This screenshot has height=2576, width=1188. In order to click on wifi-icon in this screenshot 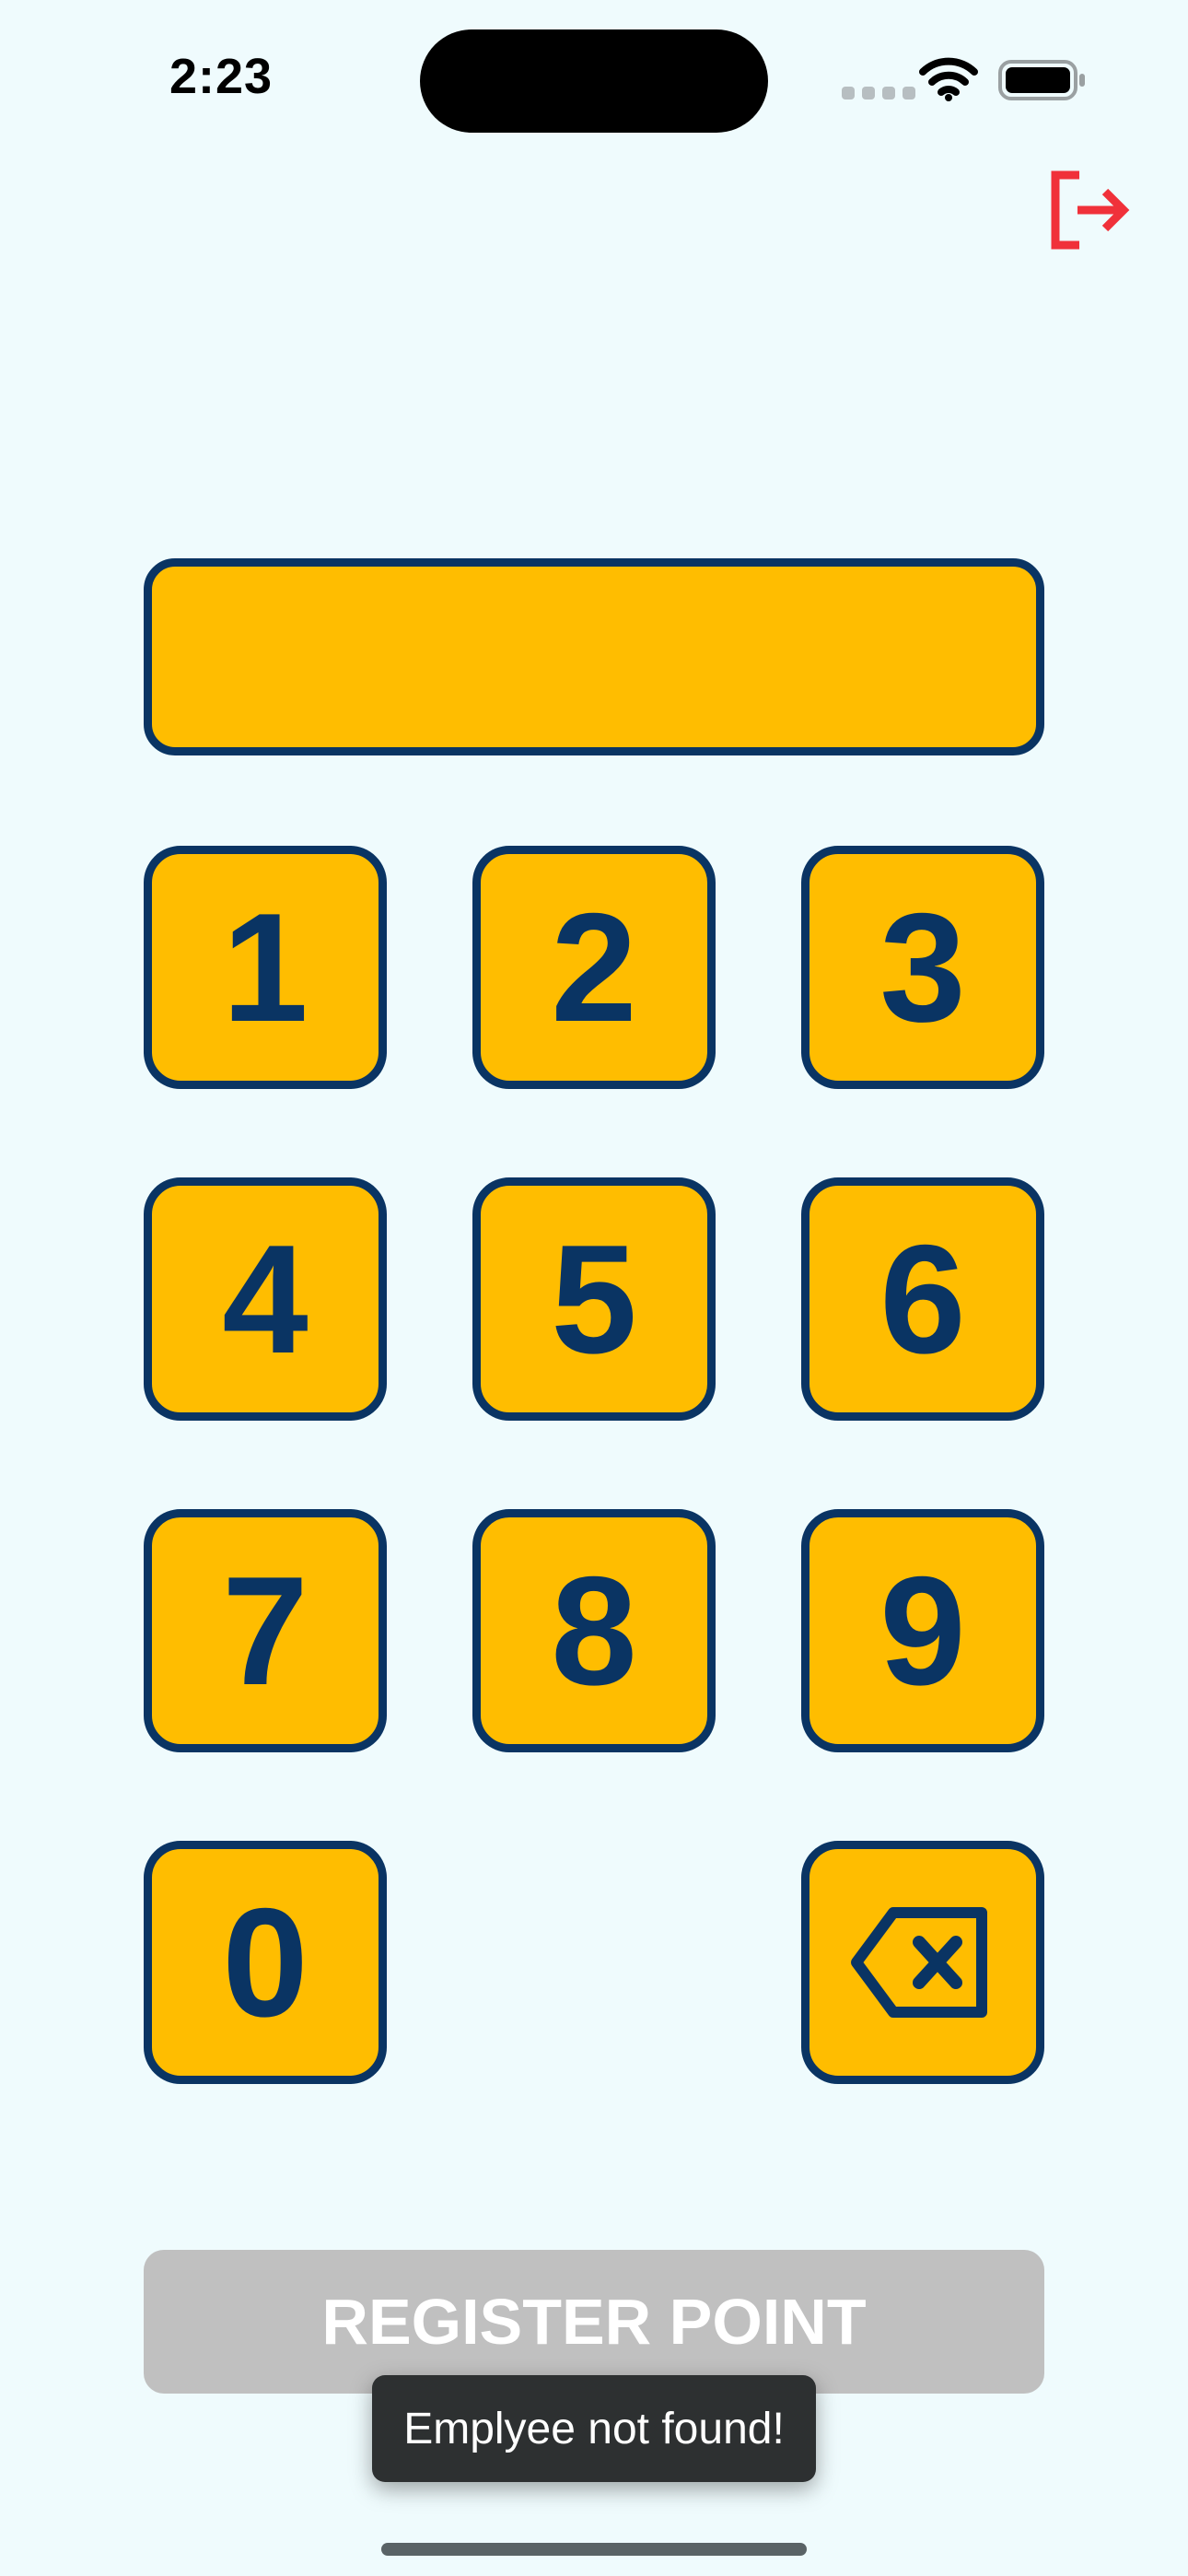, I will do `click(948, 79)`.